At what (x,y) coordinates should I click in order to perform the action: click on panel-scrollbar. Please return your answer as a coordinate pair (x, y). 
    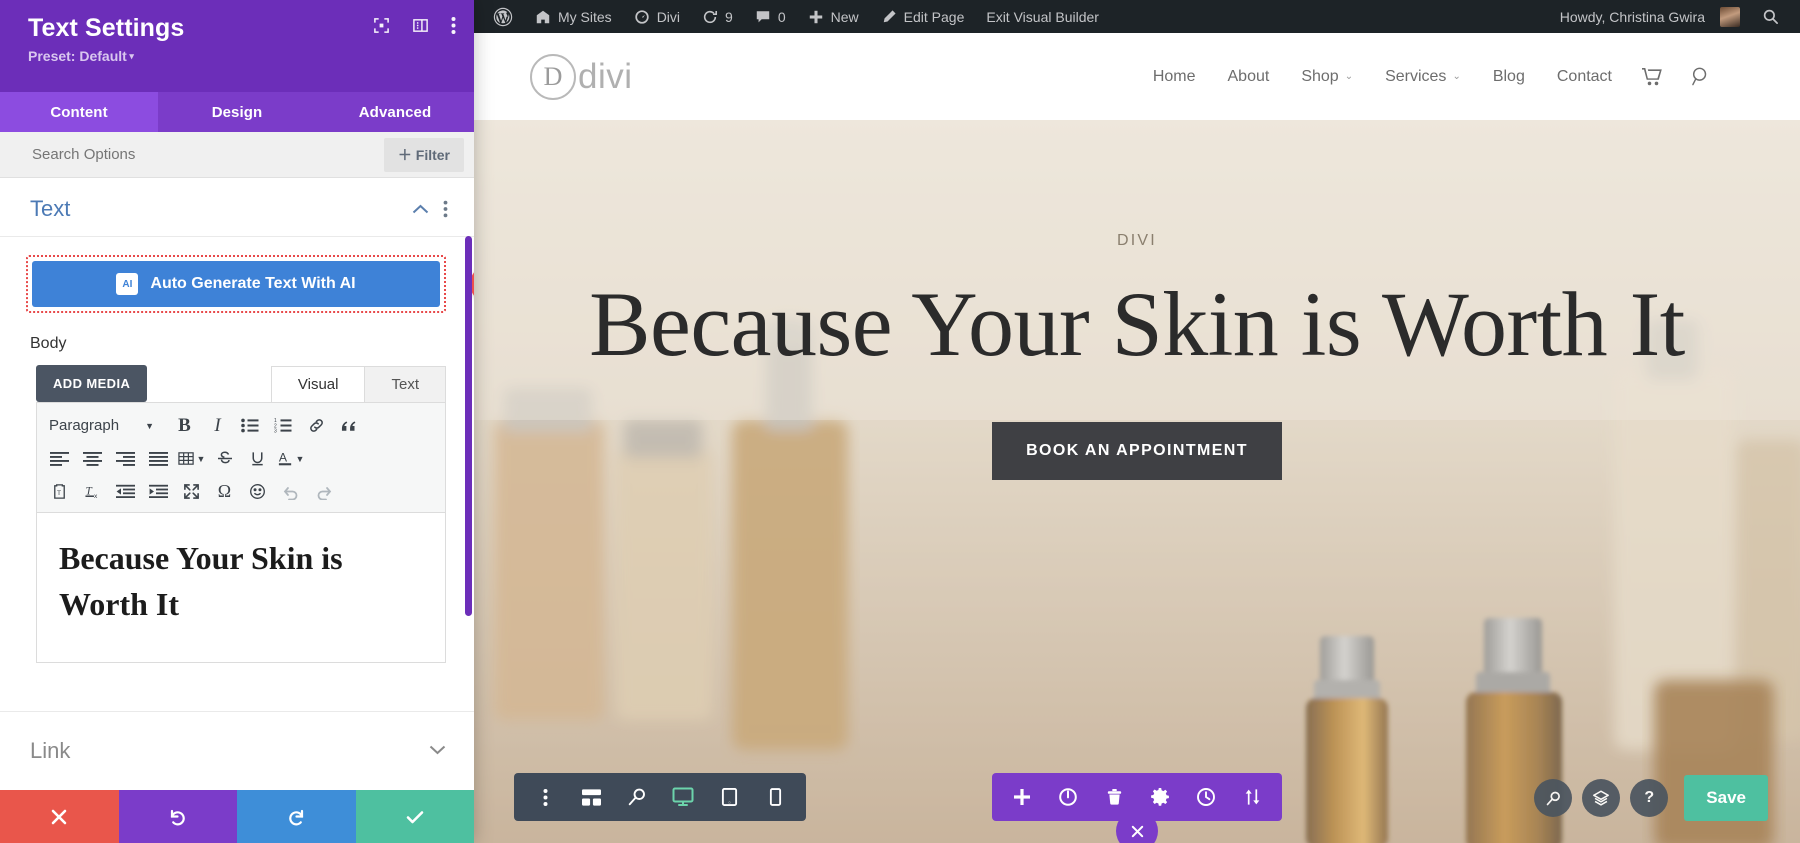
    Looking at the image, I should click on (468, 426).